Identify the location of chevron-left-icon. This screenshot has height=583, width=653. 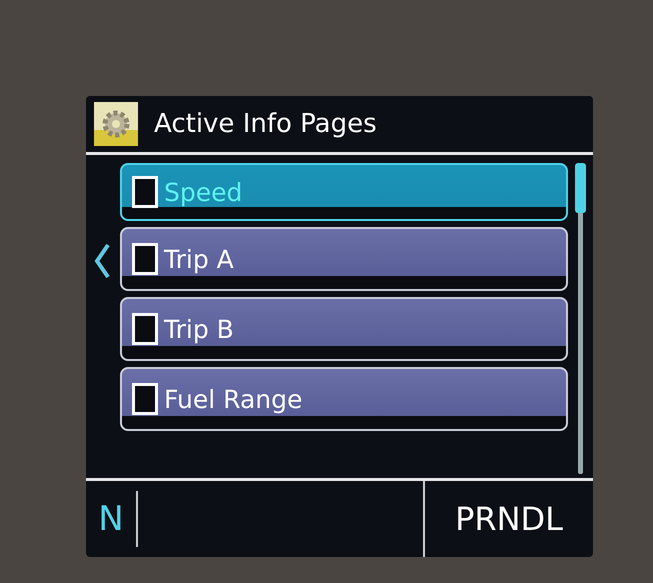
(102, 261).